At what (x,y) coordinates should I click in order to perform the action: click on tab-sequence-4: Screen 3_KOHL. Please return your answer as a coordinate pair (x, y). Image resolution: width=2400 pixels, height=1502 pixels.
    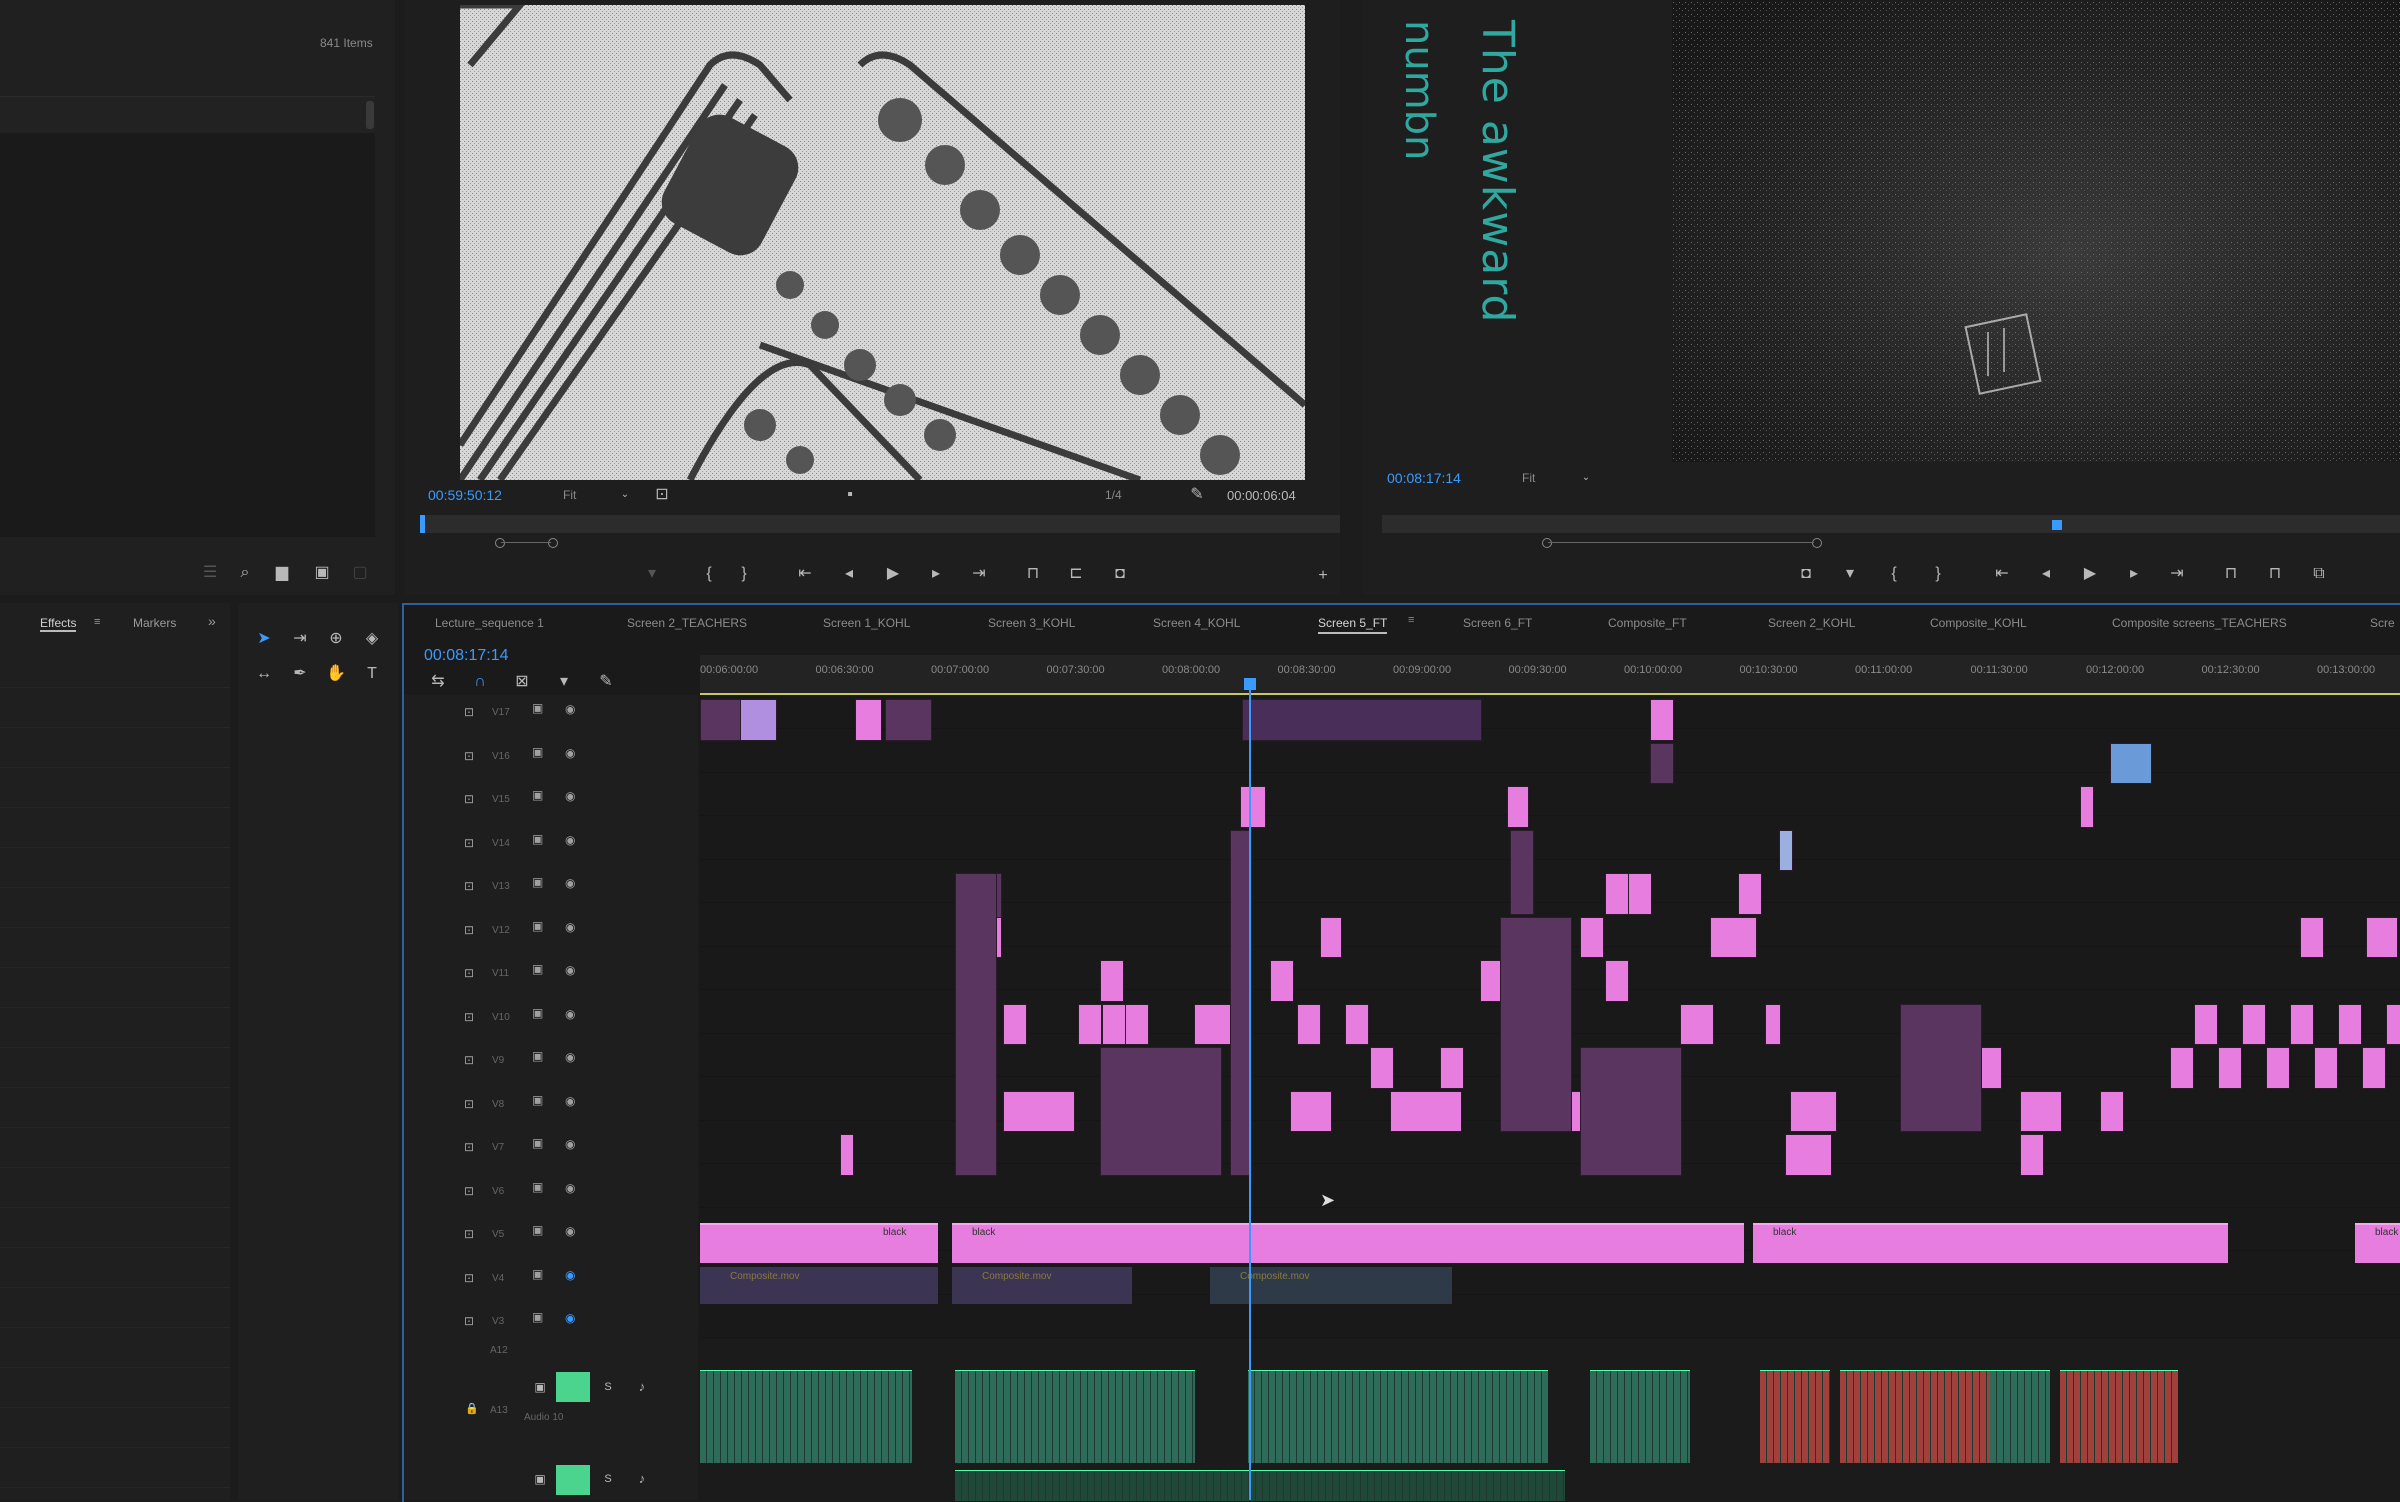
    Looking at the image, I should click on (1031, 623).